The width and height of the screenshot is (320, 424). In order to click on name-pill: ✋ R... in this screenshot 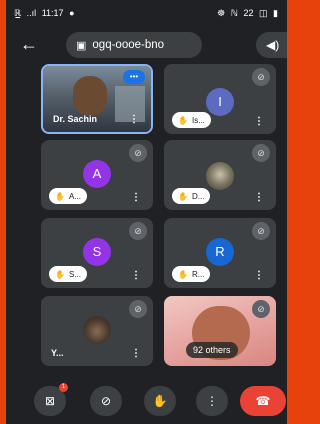, I will do `click(191, 274)`.